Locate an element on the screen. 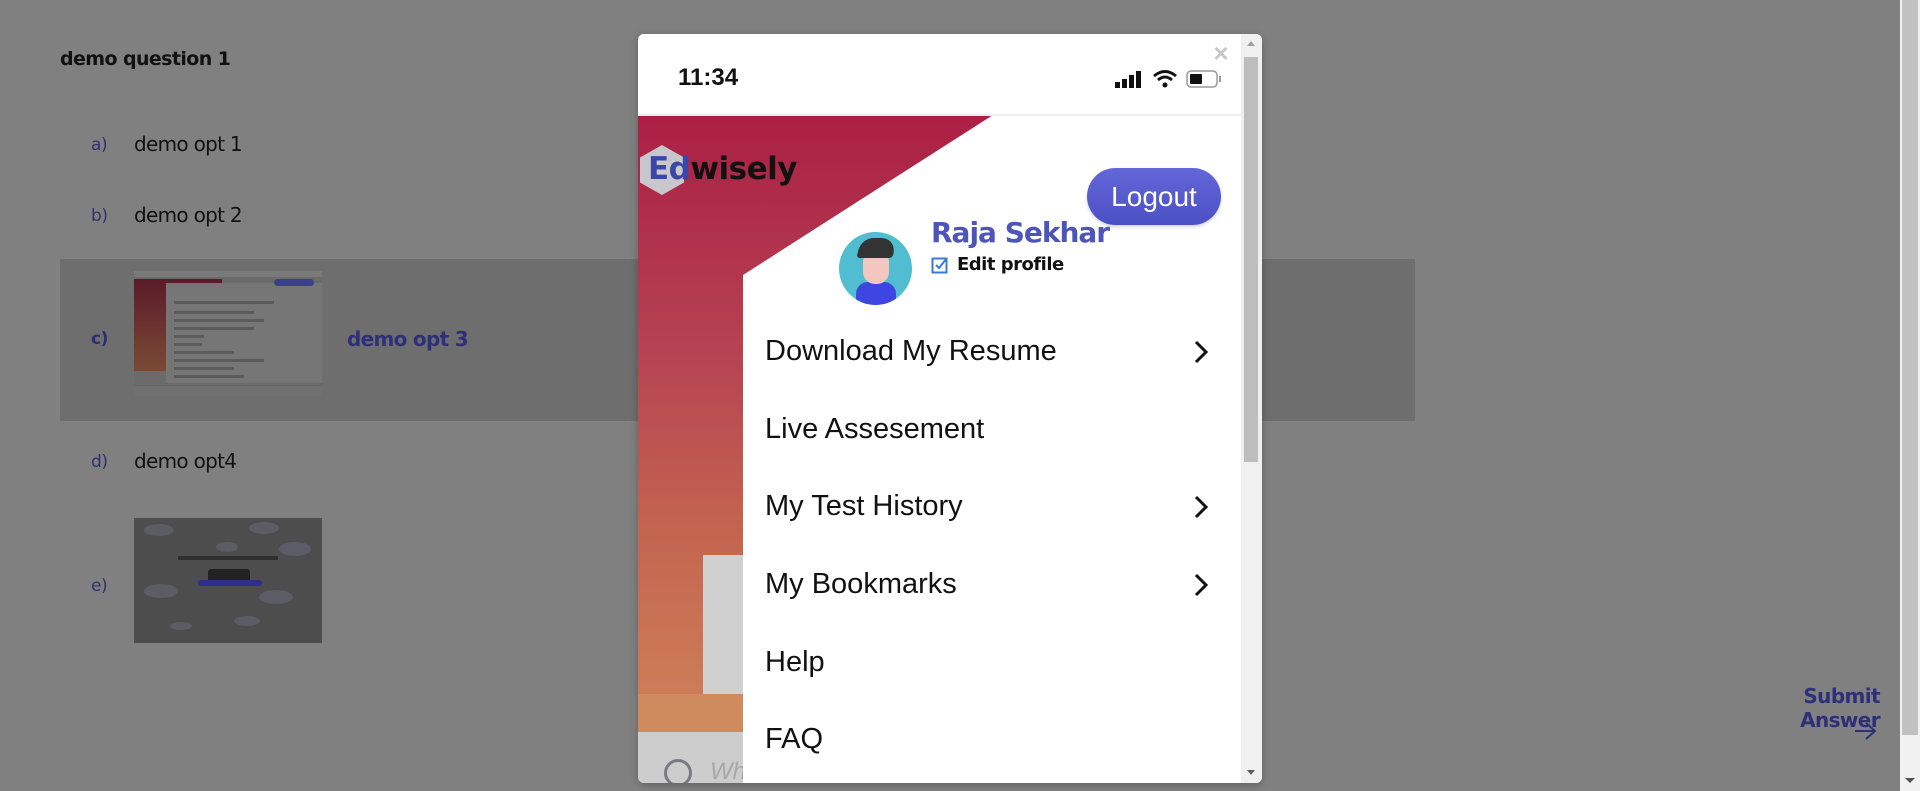 The image size is (1920, 791). option-c-image is located at coordinates (228, 333).